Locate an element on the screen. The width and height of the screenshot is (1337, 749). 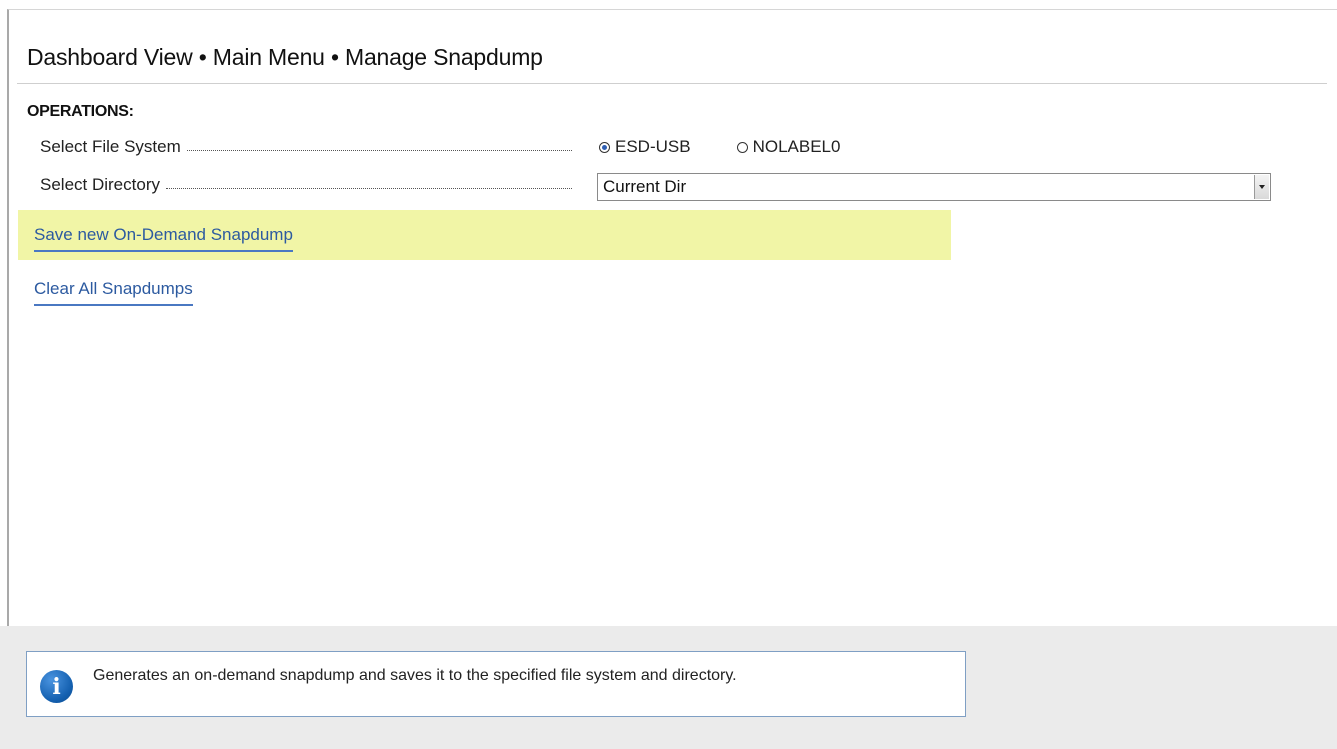
chevron-down-icon is located at coordinates (1261, 187).